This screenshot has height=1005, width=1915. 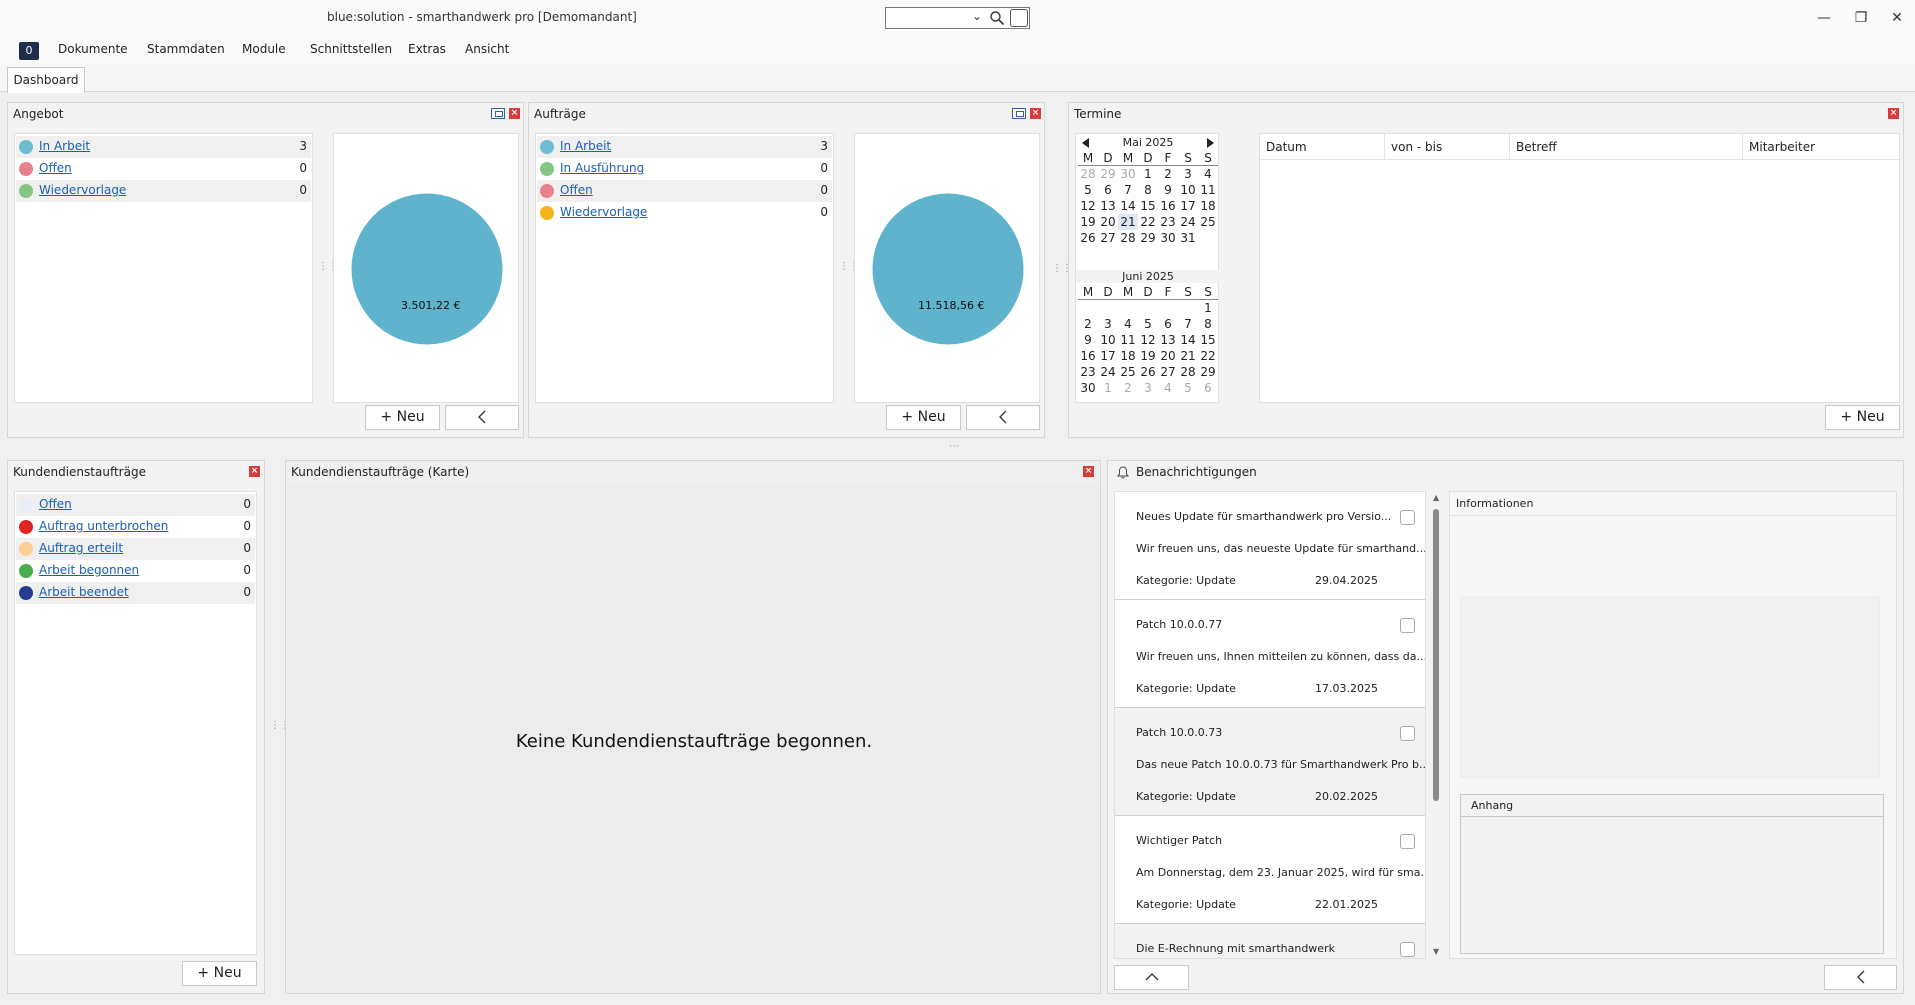 I want to click on calendar-day: 14, so click(x=1188, y=340).